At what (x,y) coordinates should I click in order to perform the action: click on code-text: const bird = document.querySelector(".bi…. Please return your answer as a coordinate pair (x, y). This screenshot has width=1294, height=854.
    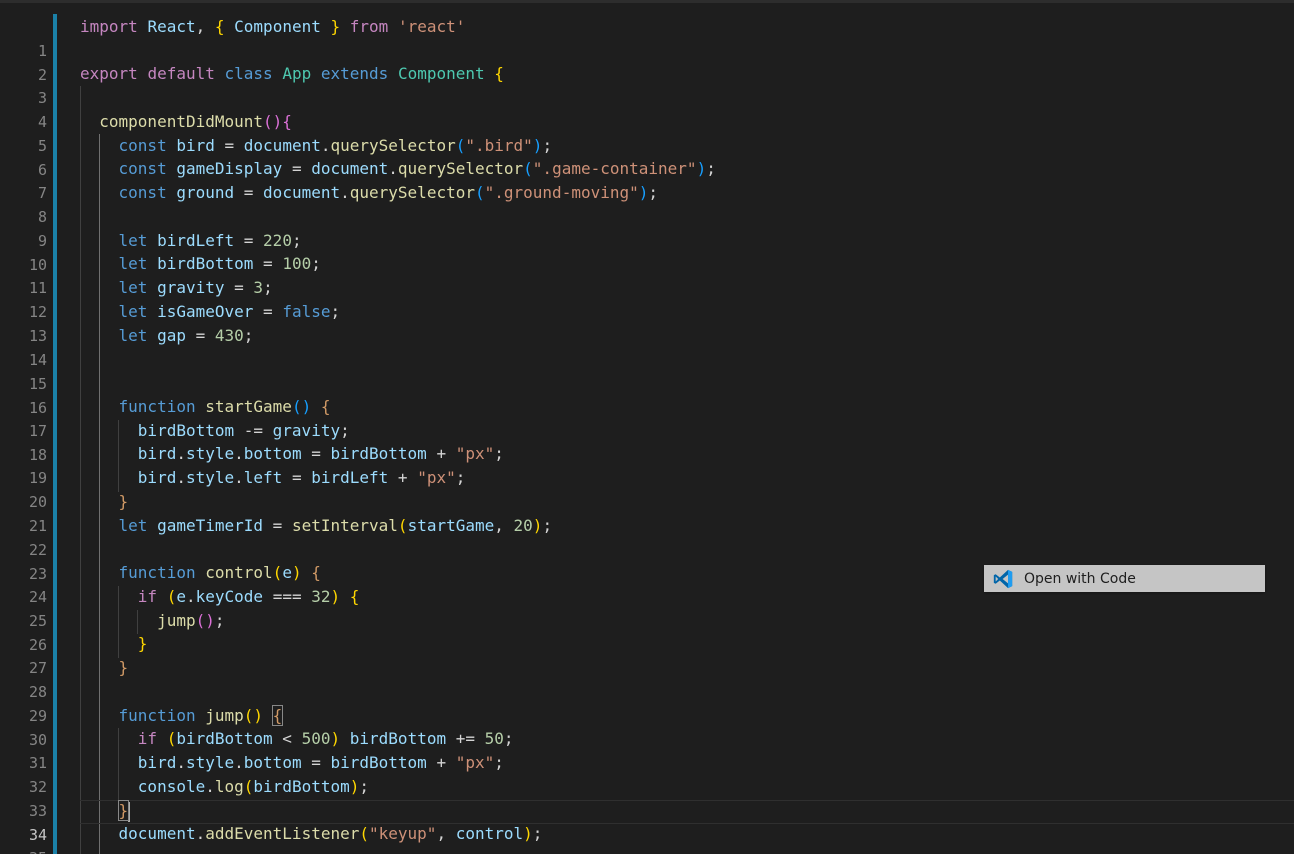
    Looking at the image, I should click on (335, 145).